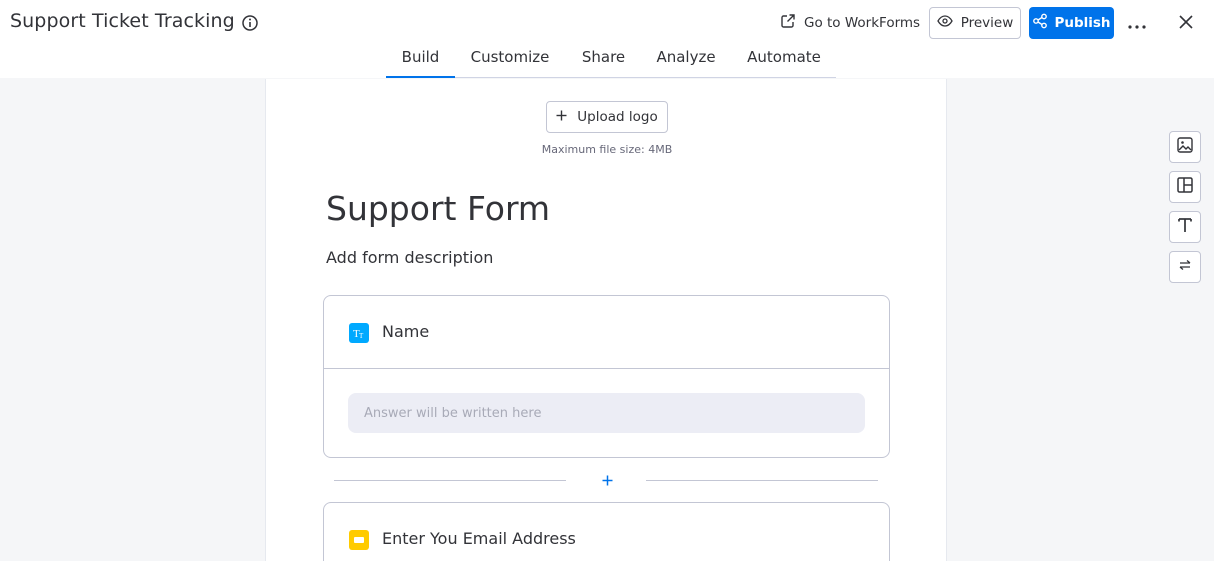  I want to click on answer-input, so click(606, 413).